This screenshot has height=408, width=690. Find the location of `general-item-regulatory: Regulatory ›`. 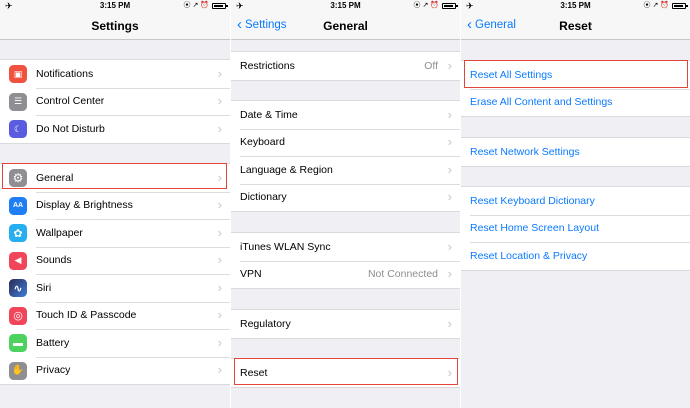

general-item-regulatory: Regulatory › is located at coordinates (345, 324).